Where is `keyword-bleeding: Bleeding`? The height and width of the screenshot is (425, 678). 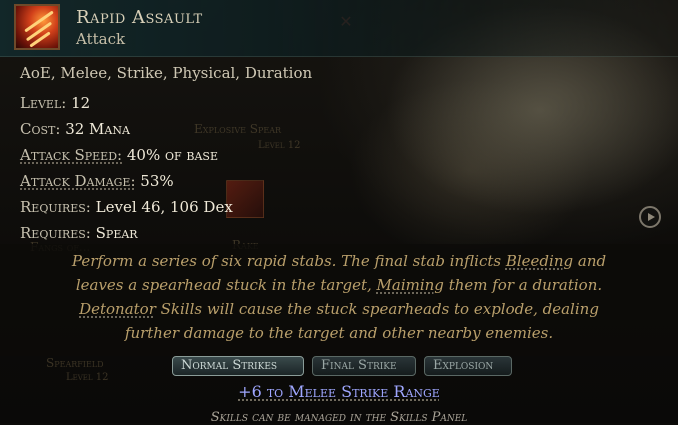
keyword-bleeding: Bleeding is located at coordinates (539, 261).